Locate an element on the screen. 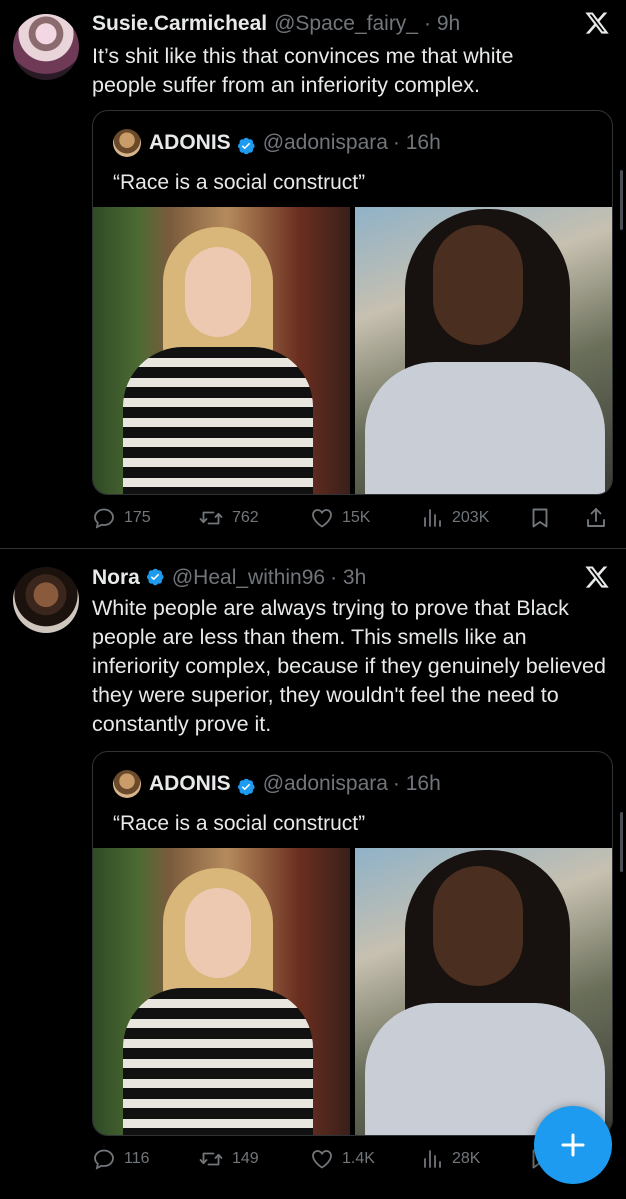  compose-button is located at coordinates (573, 1145).